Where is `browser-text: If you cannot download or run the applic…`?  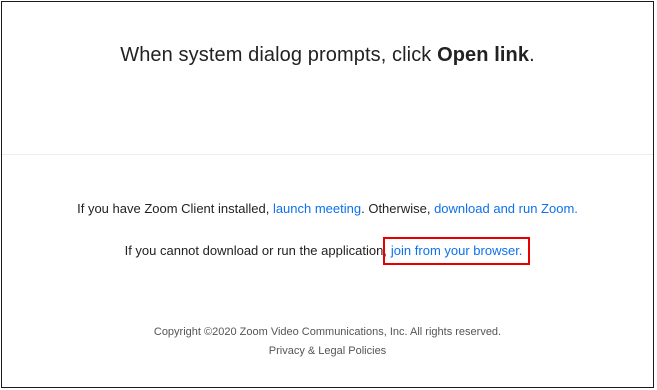
browser-text: If you cannot download or run the applic… is located at coordinates (255, 250).